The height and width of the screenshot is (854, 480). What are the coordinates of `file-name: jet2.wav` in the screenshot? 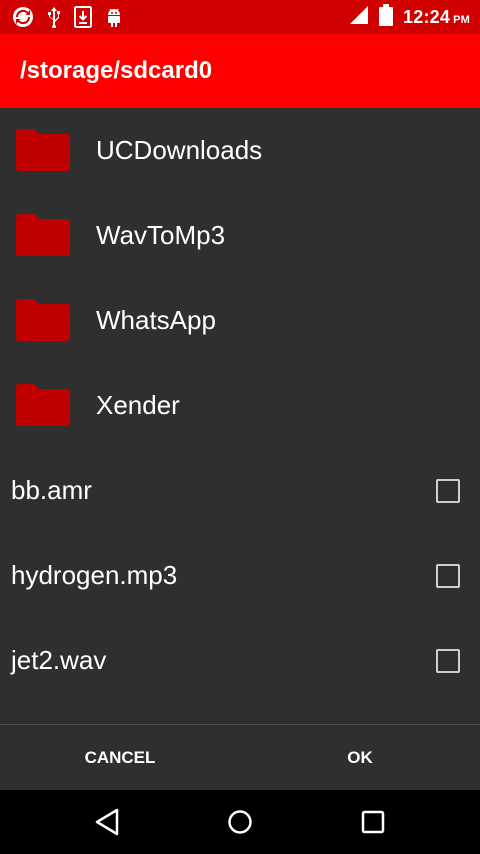 It's located at (59, 660).